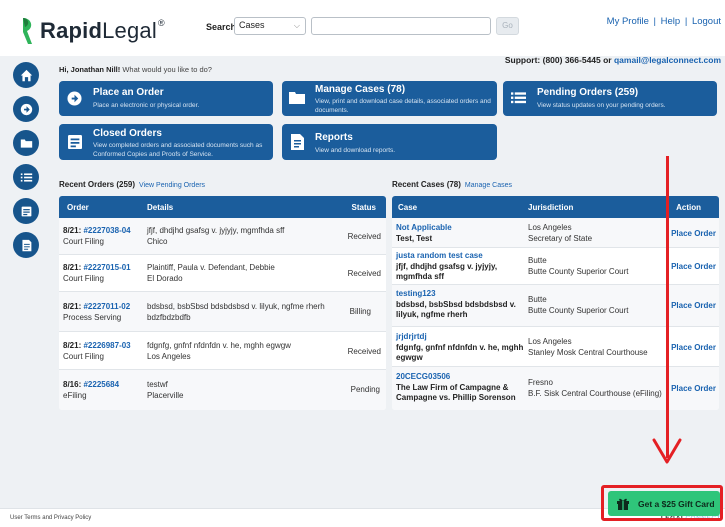 This screenshot has height=527, width=725. I want to click on top-links: My Profile | Help | Logout, so click(663, 21).